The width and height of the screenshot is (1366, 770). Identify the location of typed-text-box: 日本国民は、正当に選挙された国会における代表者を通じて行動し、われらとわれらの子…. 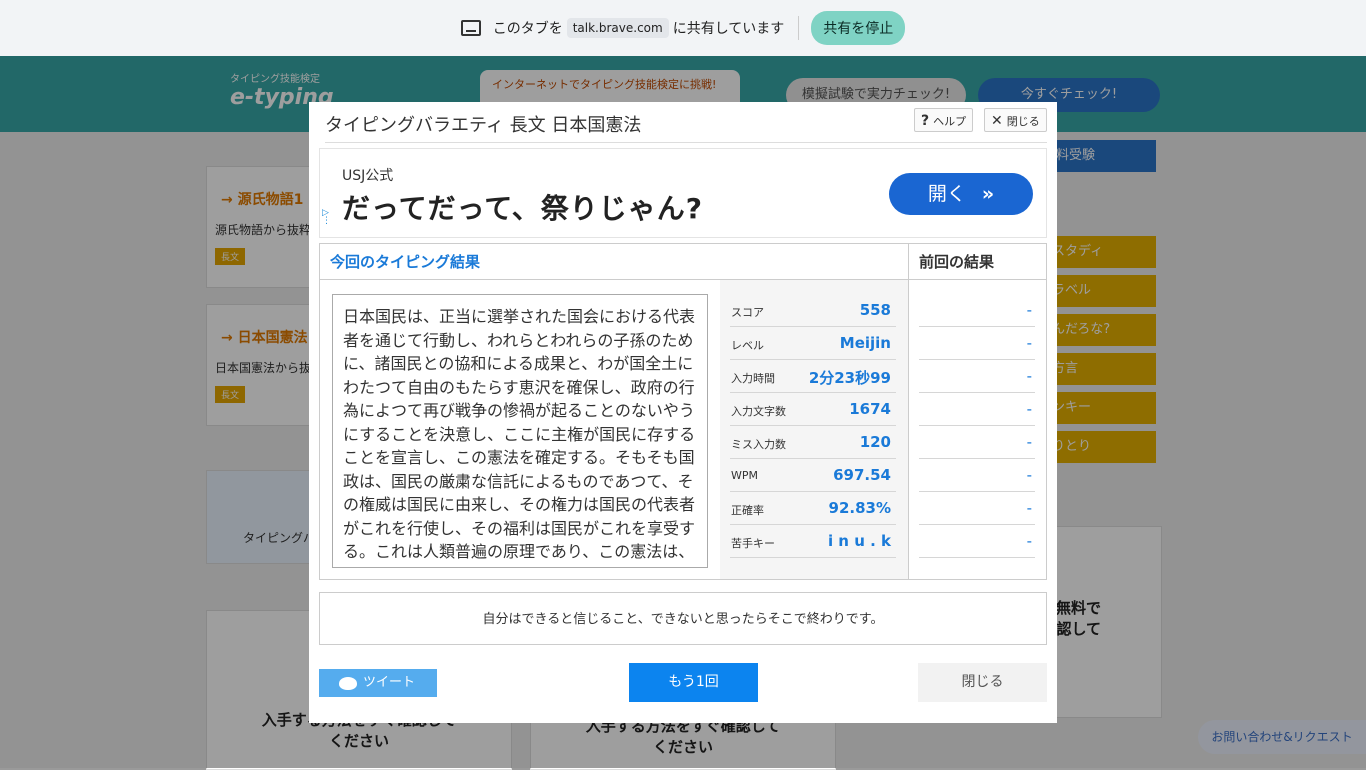
(520, 431).